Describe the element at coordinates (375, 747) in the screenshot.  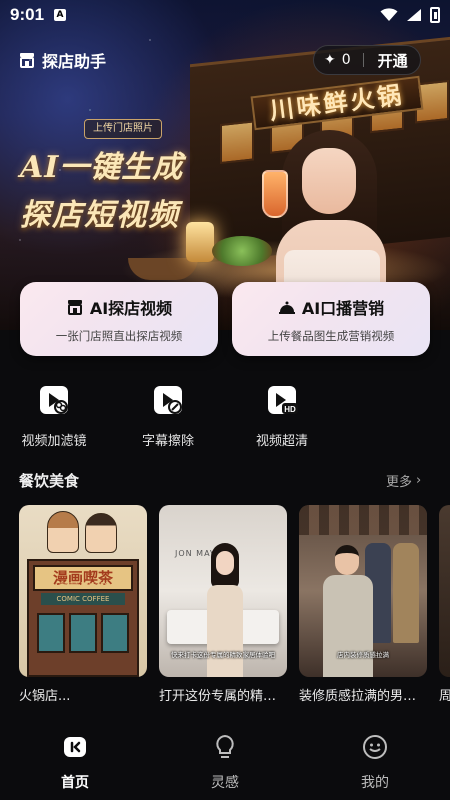
I see `profile-icon` at that location.